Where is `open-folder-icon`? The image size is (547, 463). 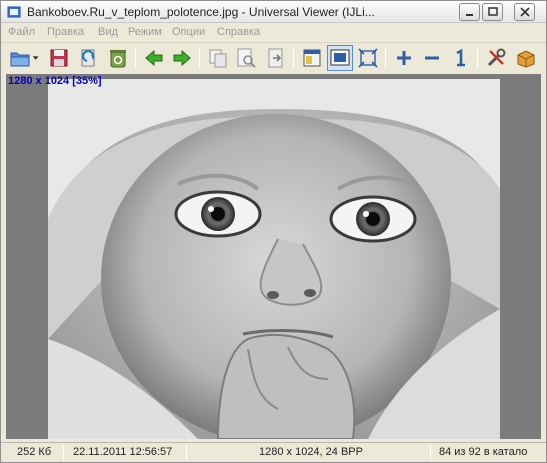
open-folder-icon is located at coordinates (20, 59).